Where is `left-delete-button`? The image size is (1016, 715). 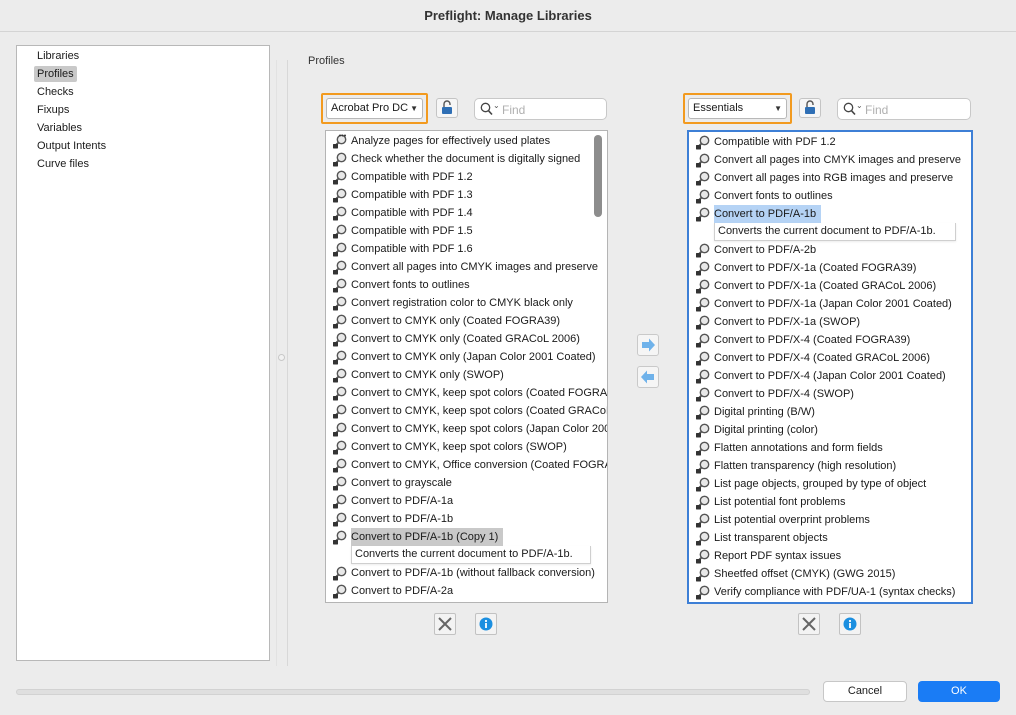 left-delete-button is located at coordinates (445, 624).